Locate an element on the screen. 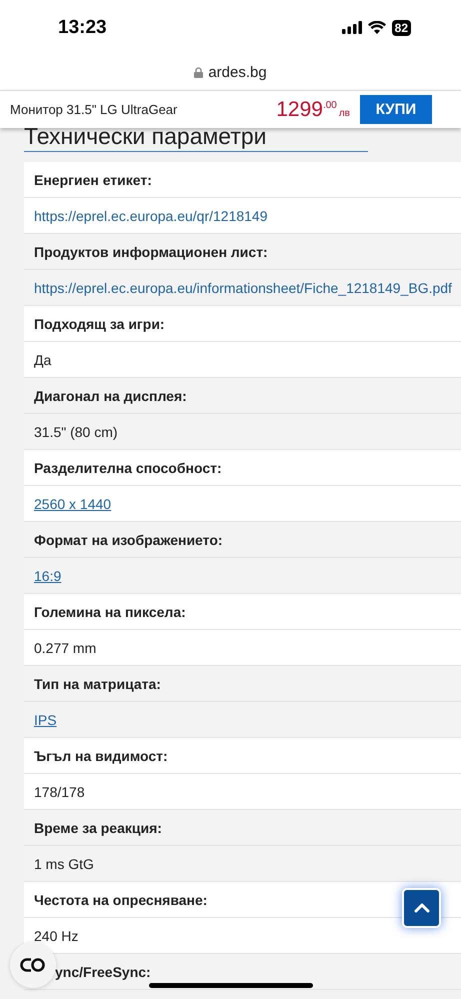  spec-link: IPS is located at coordinates (45, 720).